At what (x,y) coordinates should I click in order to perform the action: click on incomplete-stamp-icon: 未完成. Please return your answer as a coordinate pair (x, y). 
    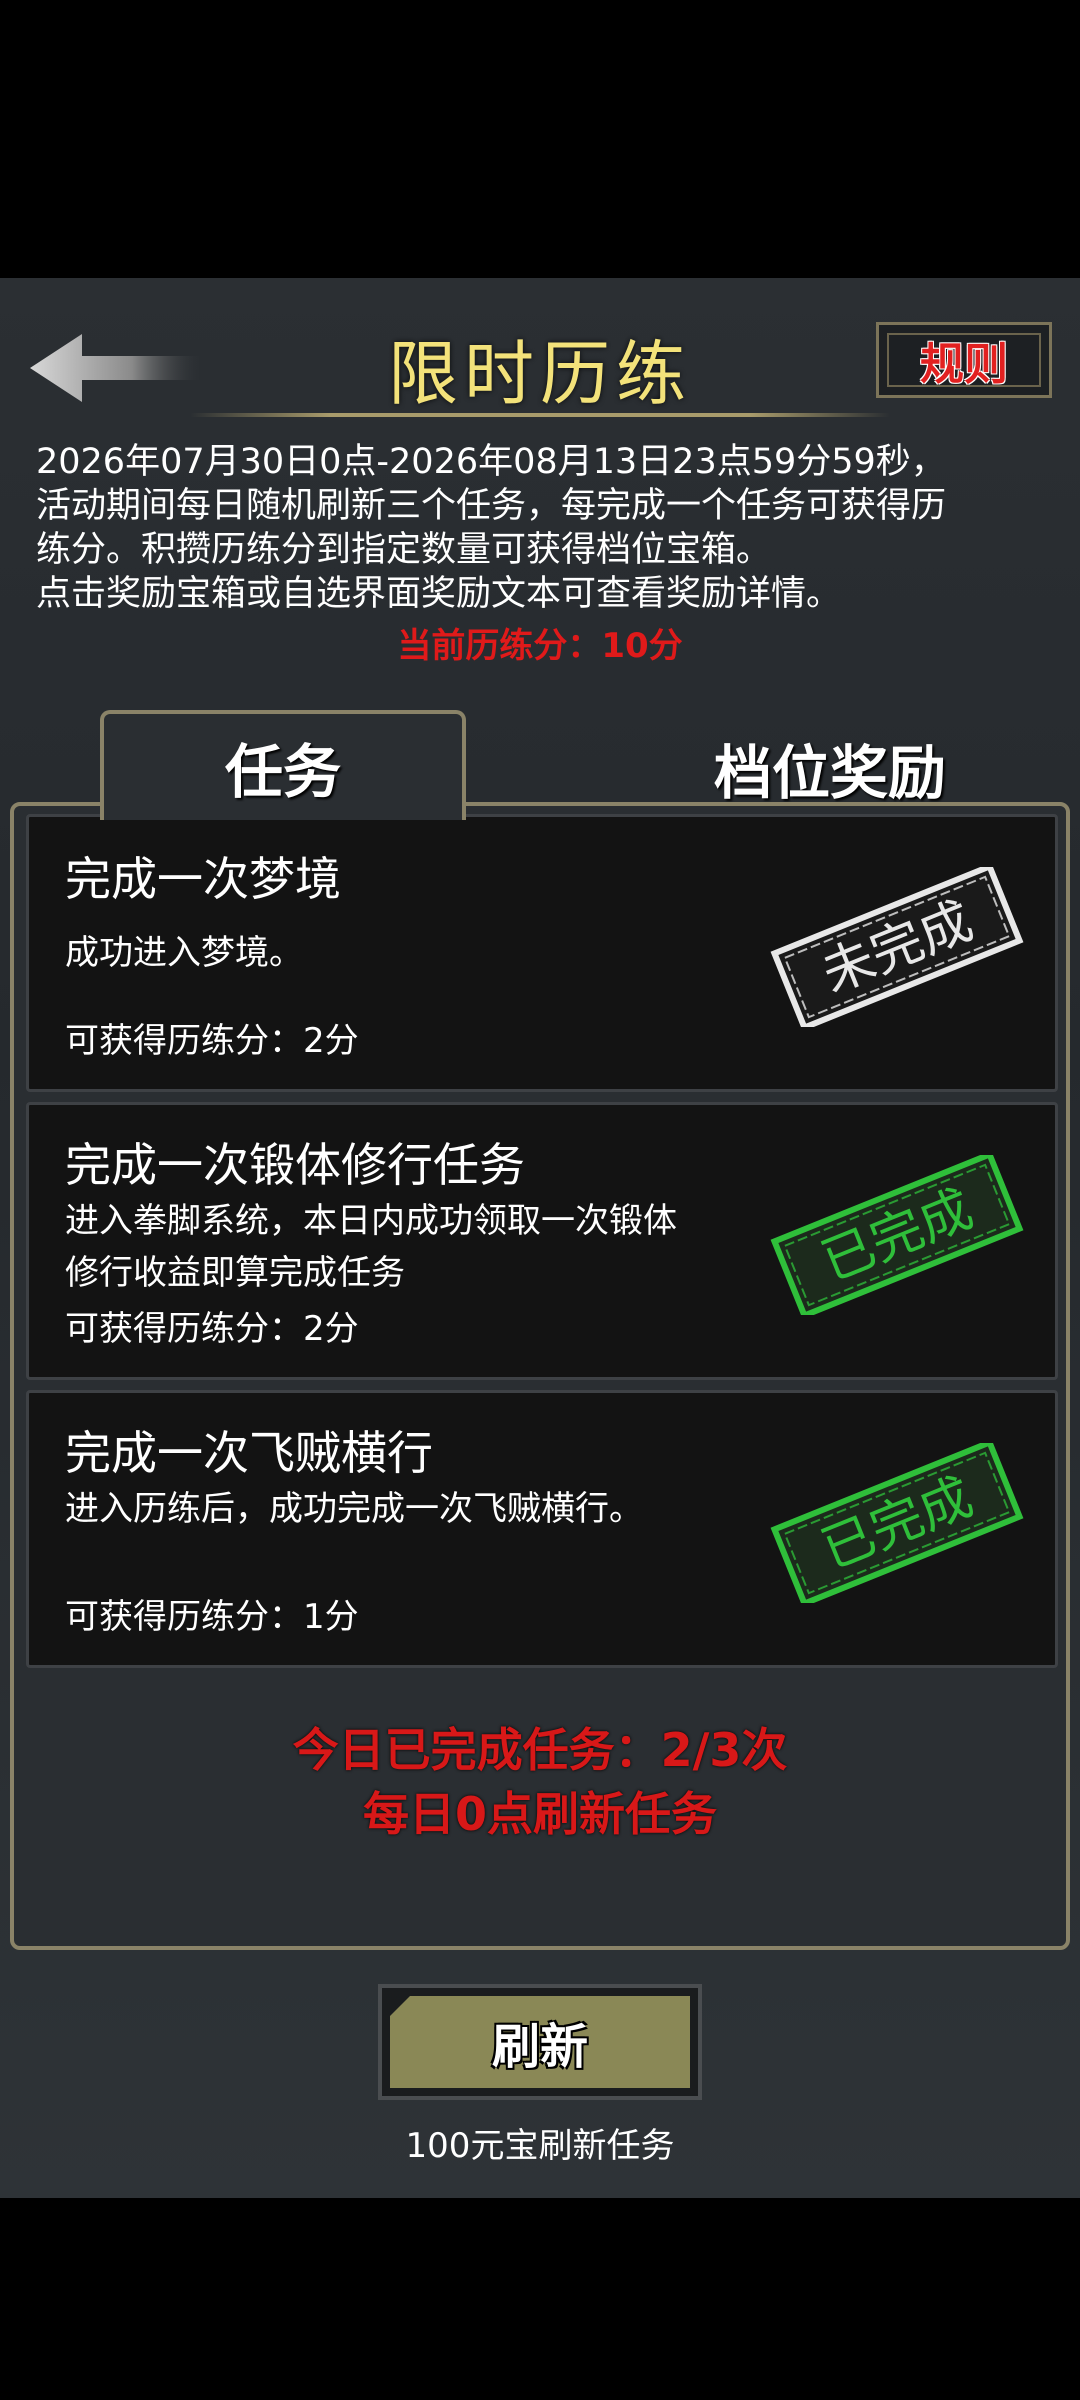
    Looking at the image, I should click on (897, 947).